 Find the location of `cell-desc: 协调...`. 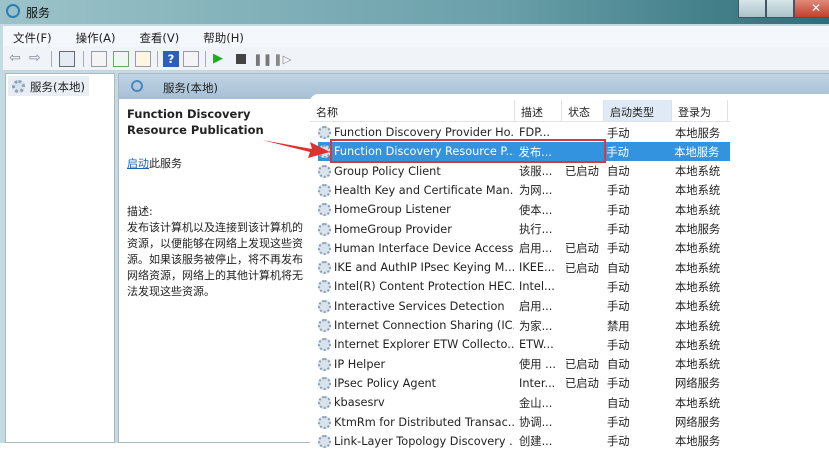

cell-desc: 协调... is located at coordinates (536, 422).